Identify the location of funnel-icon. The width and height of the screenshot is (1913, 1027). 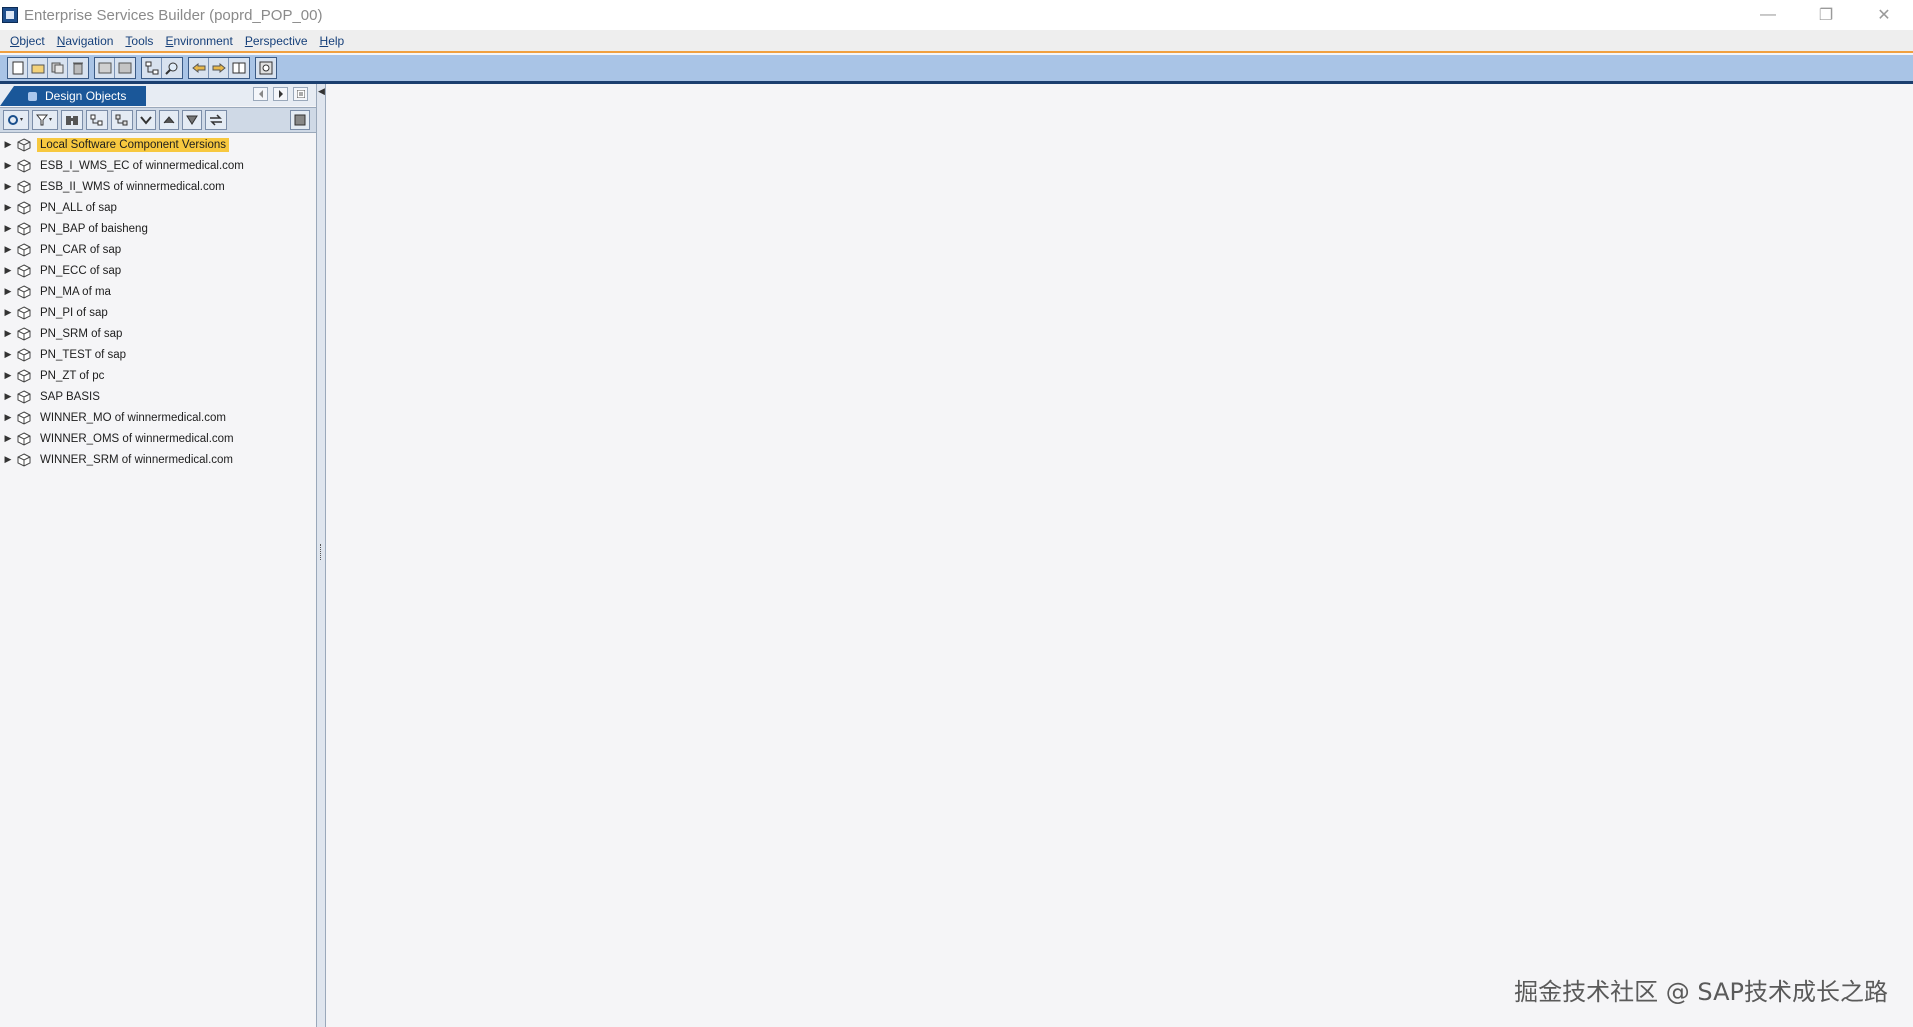
(192, 120).